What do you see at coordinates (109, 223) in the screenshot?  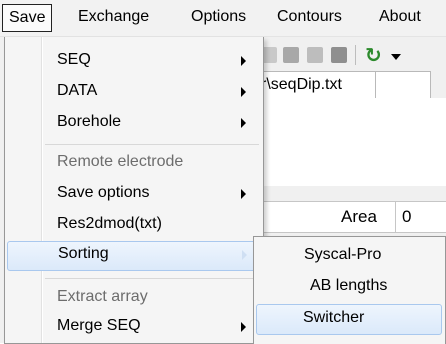 I see `menu-item-label: Res2dmod(txt)` at bounding box center [109, 223].